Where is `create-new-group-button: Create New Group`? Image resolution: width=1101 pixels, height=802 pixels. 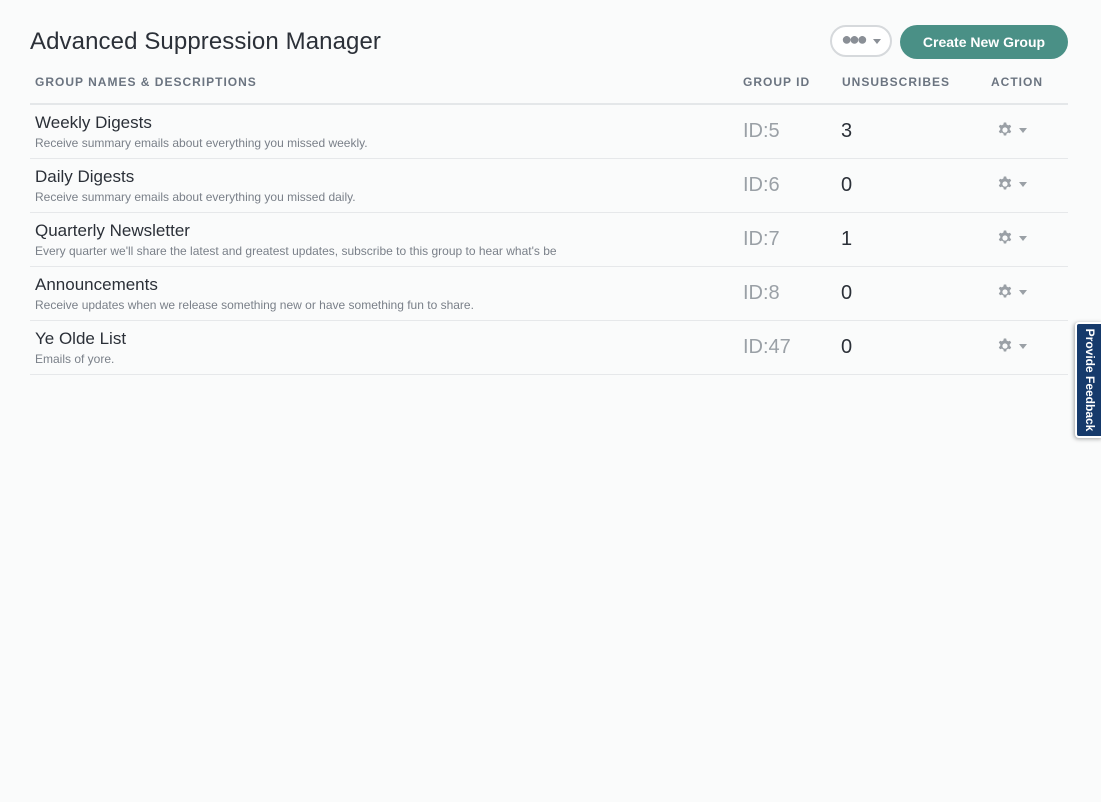
create-new-group-button: Create New Group is located at coordinates (984, 42).